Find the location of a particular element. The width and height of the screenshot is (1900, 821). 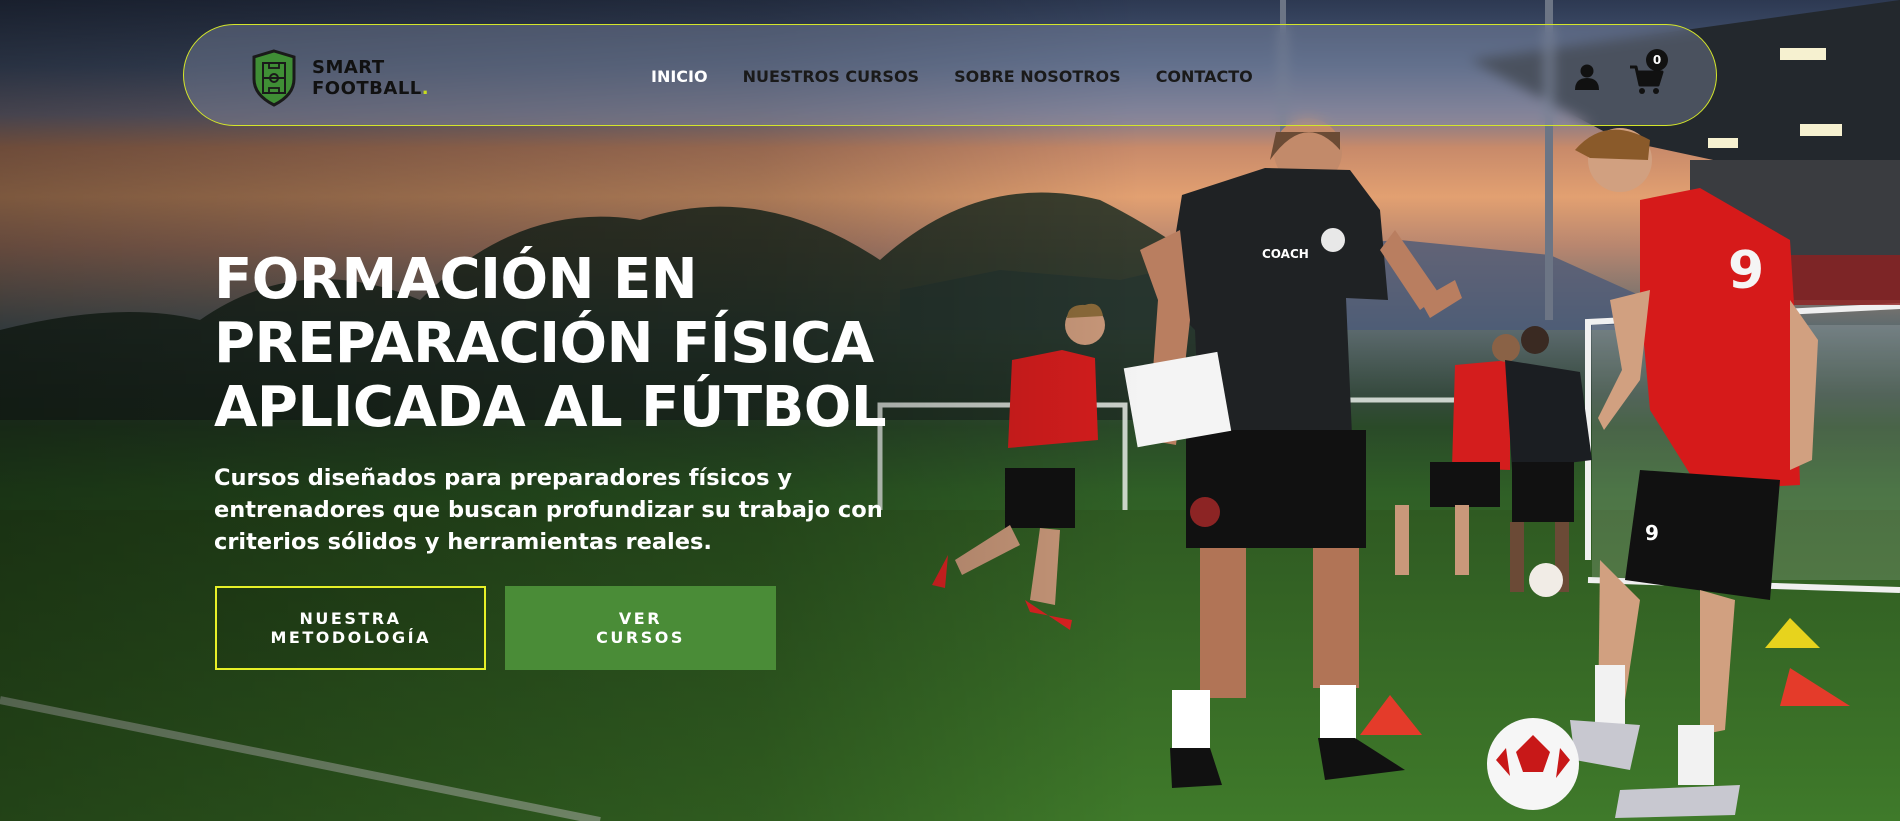

view-courses-button-label: VER CURSOS is located at coordinates (640, 628).